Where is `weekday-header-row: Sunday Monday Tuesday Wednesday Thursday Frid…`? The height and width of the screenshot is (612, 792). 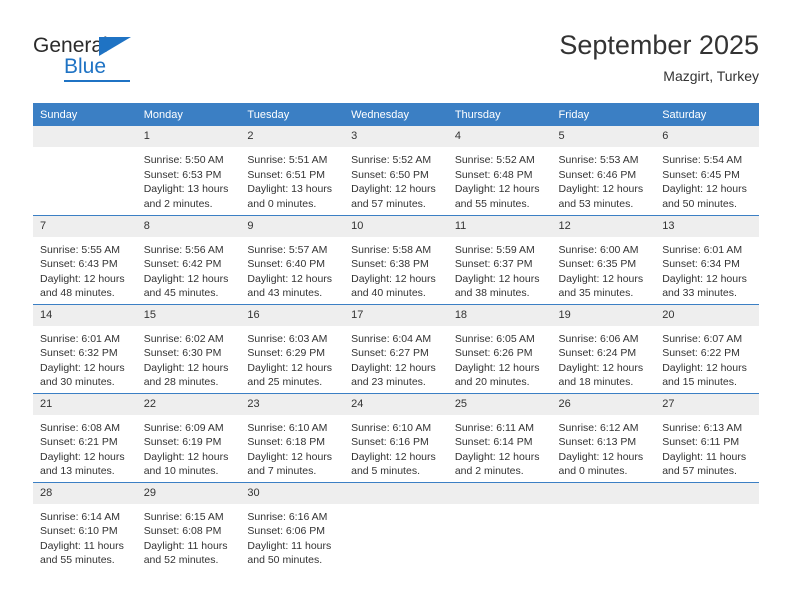
weekday-header-row: Sunday Monday Tuesday Wednesday Thursday Frid… is located at coordinates (396, 114).